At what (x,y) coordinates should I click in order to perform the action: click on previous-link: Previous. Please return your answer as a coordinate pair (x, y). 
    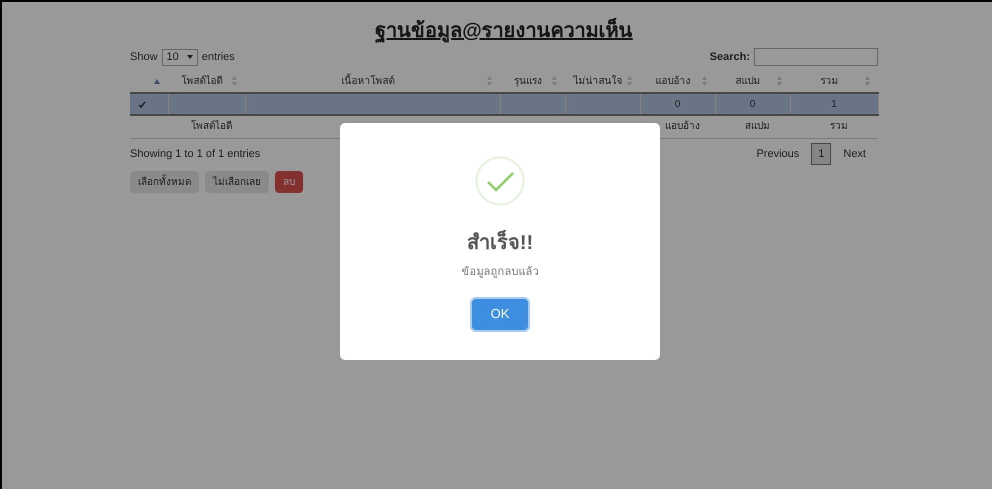
    Looking at the image, I should click on (778, 154).